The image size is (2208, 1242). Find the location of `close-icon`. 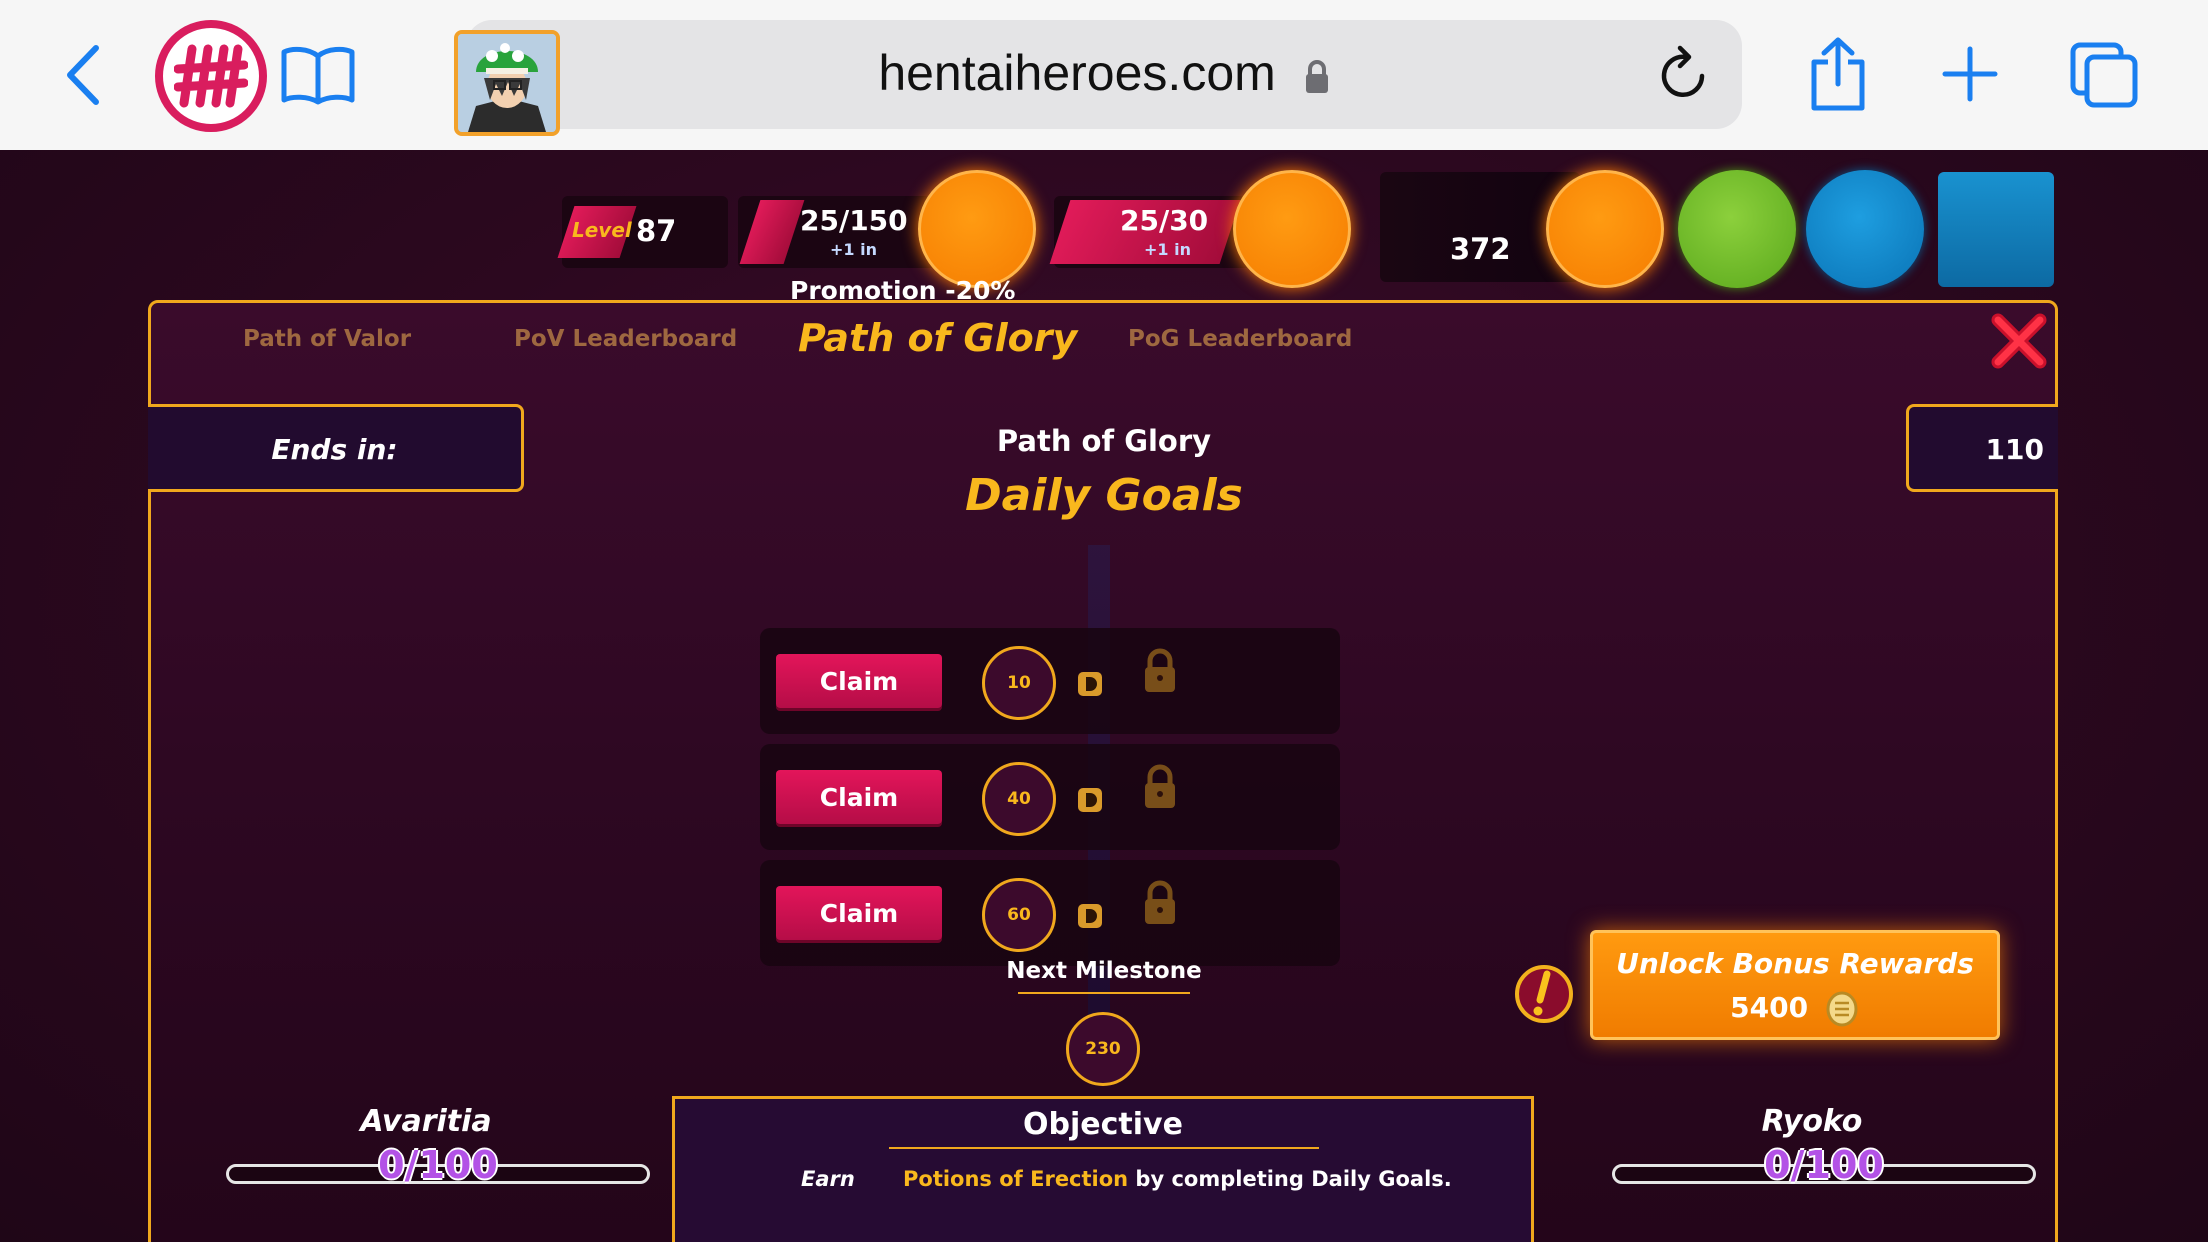

close-icon is located at coordinates (2019, 341).